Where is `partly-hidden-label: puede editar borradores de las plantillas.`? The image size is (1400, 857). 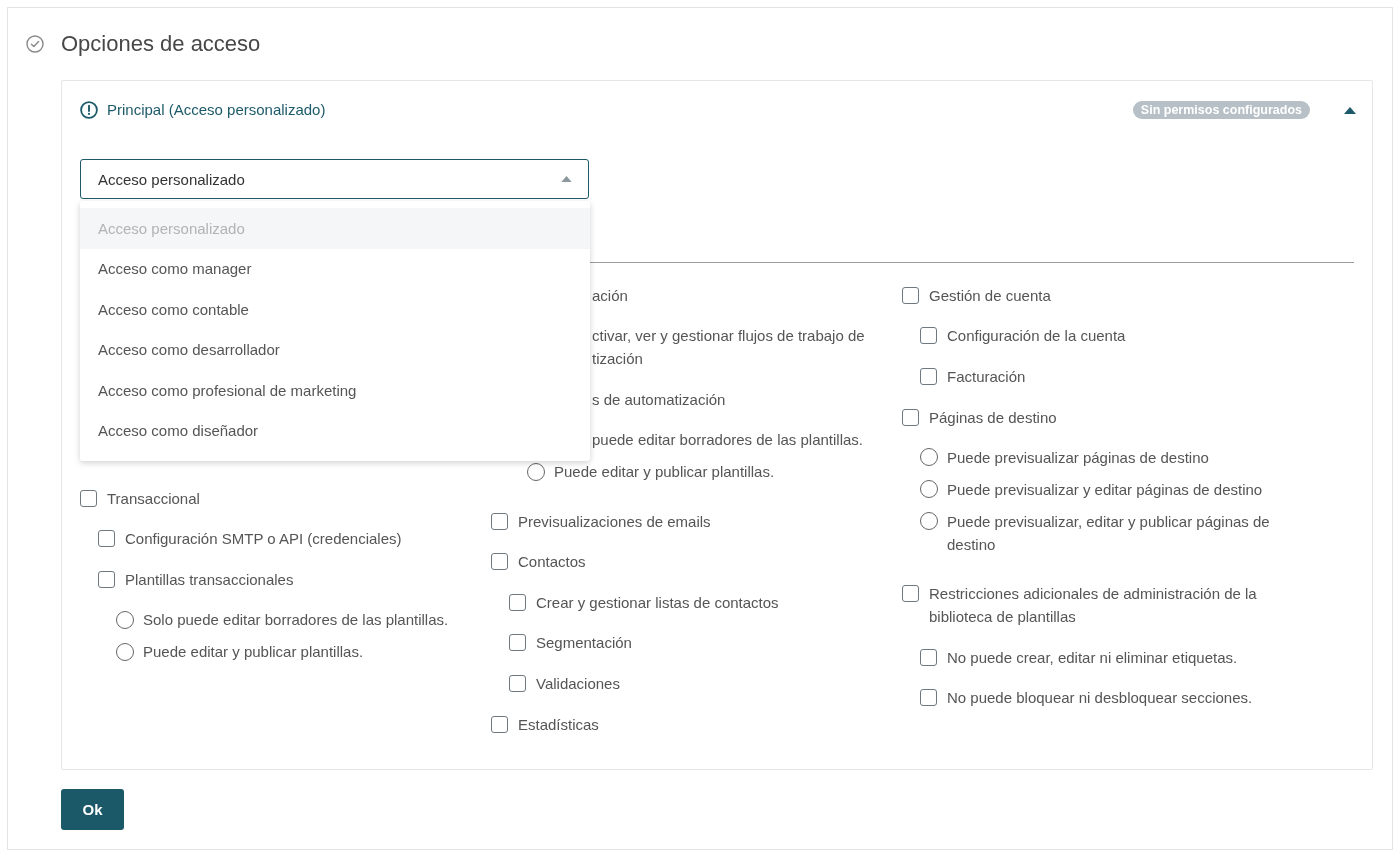 partly-hidden-label: puede editar borradores de las plantillas. is located at coordinates (727, 440).